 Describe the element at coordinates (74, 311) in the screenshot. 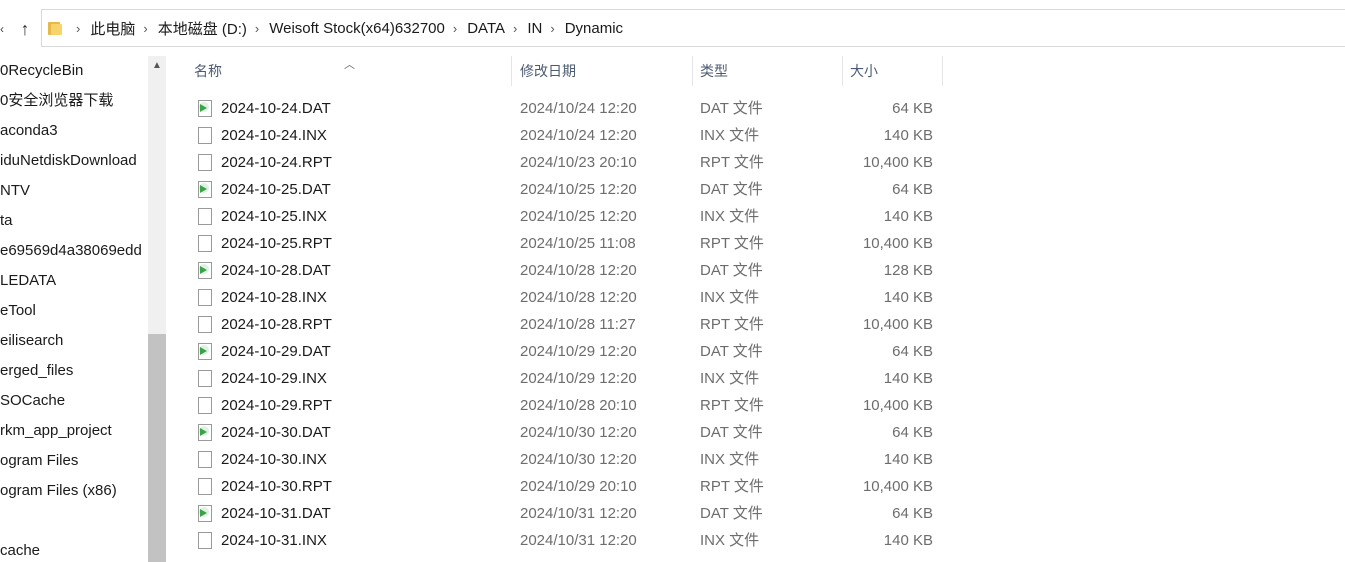

I see `nav-folder-item: eTool` at that location.